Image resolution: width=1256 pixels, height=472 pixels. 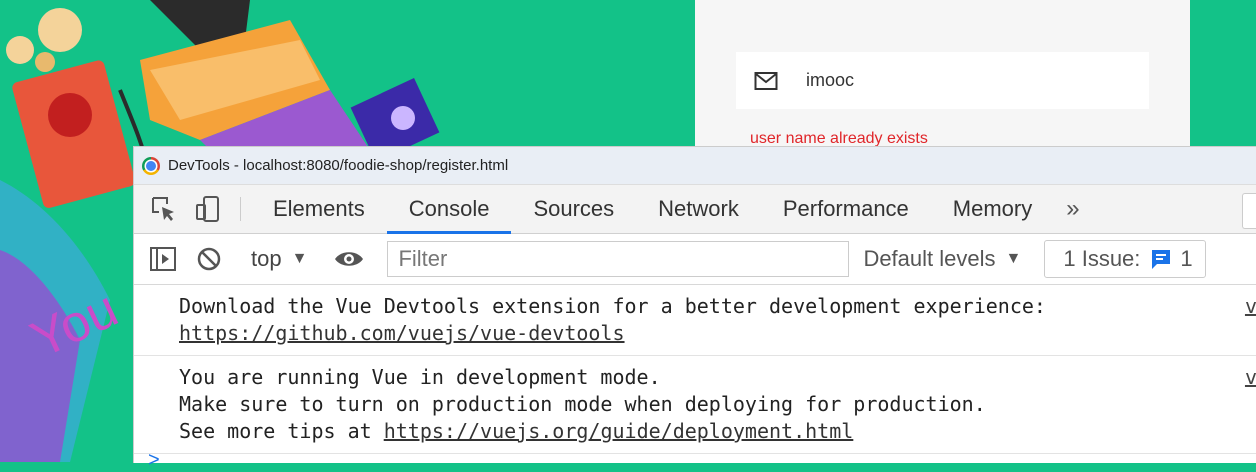 I want to click on tab-performance: Performance, so click(x=846, y=209).